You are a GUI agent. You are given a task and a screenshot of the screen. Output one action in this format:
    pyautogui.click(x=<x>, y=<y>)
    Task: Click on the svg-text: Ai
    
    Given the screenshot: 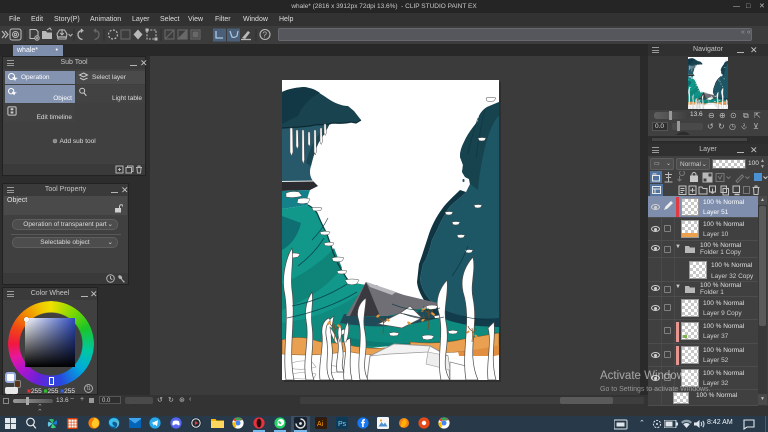 What is the action you would take?
    pyautogui.click(x=320, y=424)
    